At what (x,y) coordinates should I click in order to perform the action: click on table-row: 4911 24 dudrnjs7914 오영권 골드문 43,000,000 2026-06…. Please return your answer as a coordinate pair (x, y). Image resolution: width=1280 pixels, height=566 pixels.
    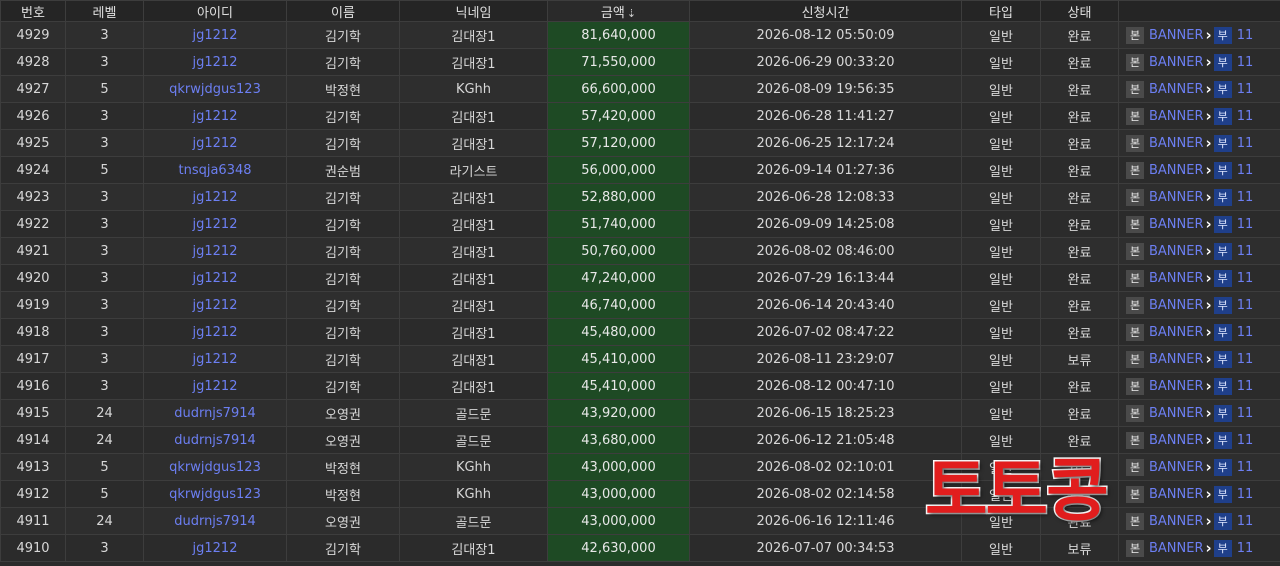
    Looking at the image, I should click on (640, 521).